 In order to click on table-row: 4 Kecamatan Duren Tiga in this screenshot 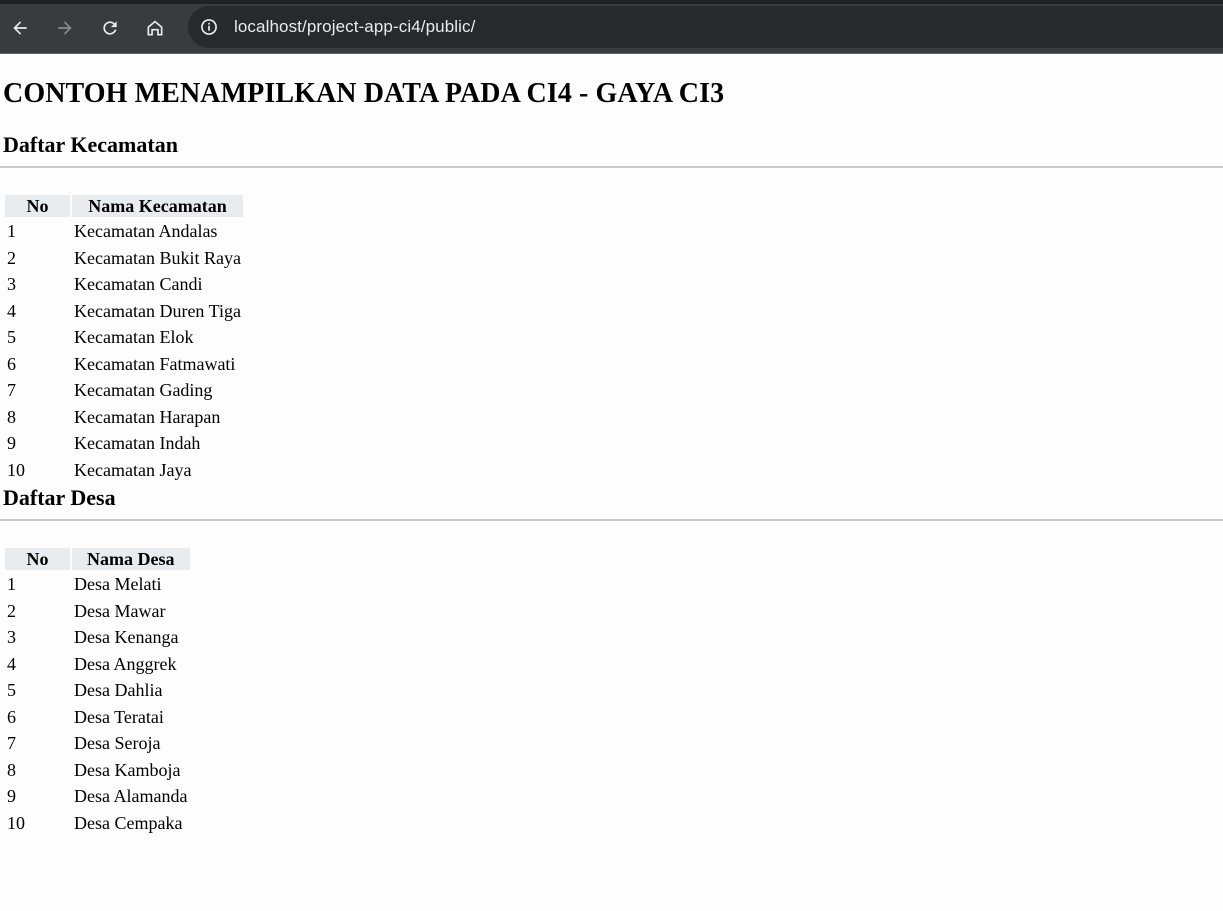, I will do `click(124, 311)`.